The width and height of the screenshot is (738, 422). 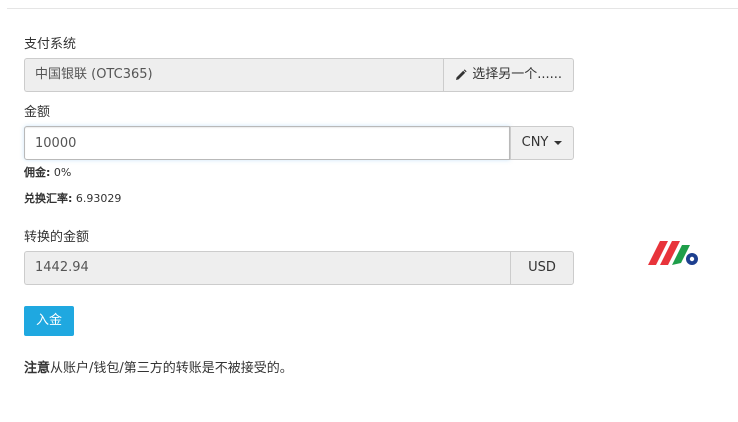 What do you see at coordinates (48, 198) in the screenshot?
I see `exchange-rate-label: 兑换汇率:` at bounding box center [48, 198].